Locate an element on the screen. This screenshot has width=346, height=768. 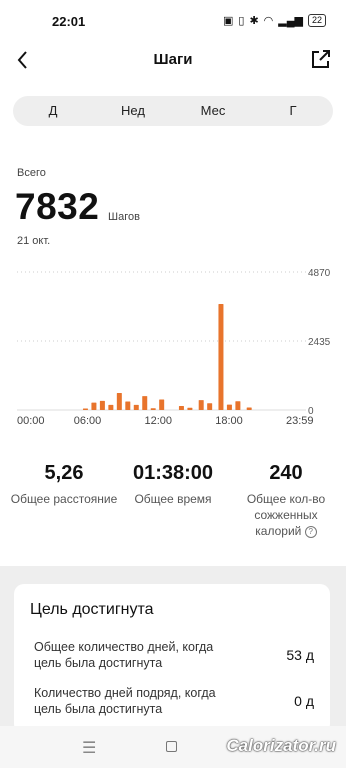
goal-row-label-line-1: Количество дней подряд, когда is located at coordinates (125, 693).